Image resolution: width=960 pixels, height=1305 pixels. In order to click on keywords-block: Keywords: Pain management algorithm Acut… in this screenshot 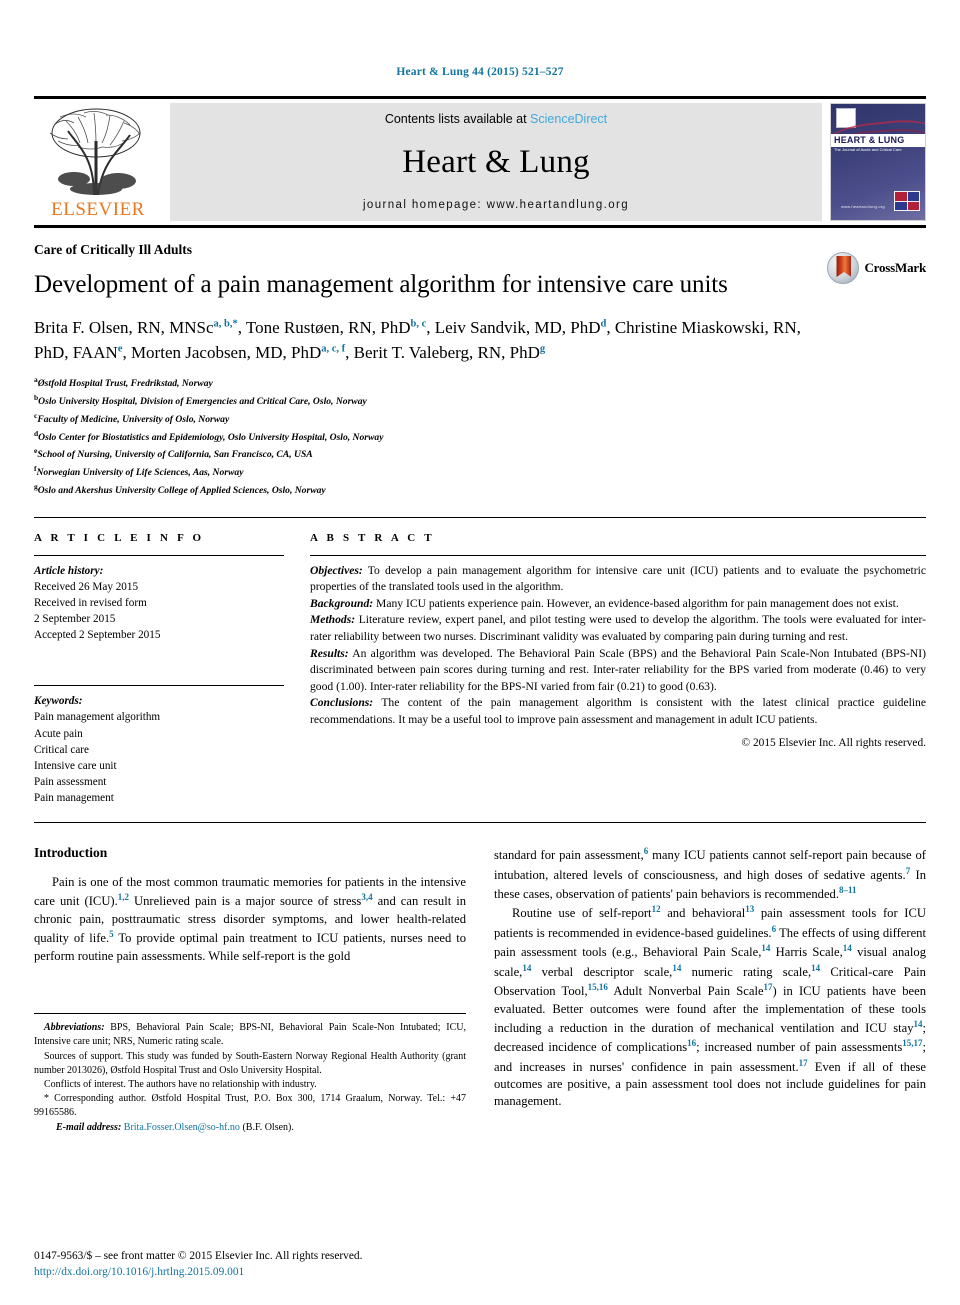, I will do `click(159, 745)`.